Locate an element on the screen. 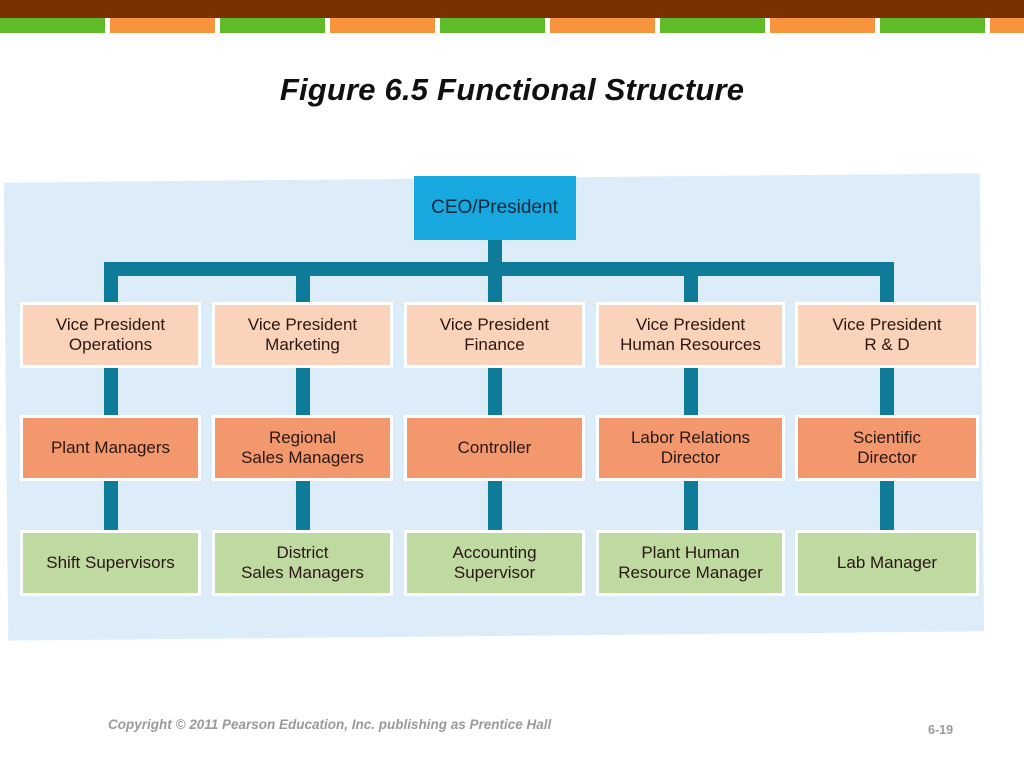 This screenshot has height=768, width=1024. org-node-bottom-marketing: District Sales Managers is located at coordinates (302, 563).